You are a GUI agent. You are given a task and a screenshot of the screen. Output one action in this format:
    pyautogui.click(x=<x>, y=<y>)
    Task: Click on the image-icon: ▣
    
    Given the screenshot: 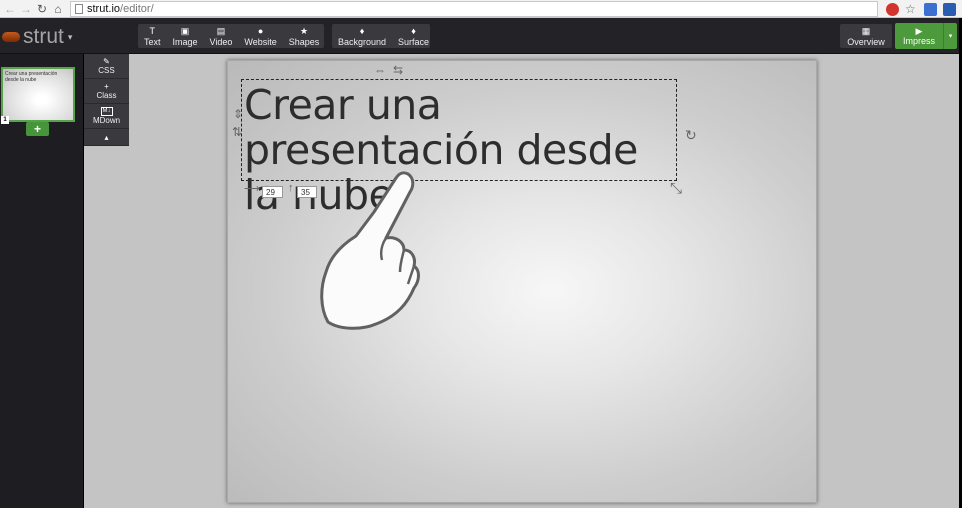 What is the action you would take?
    pyautogui.click(x=185, y=30)
    